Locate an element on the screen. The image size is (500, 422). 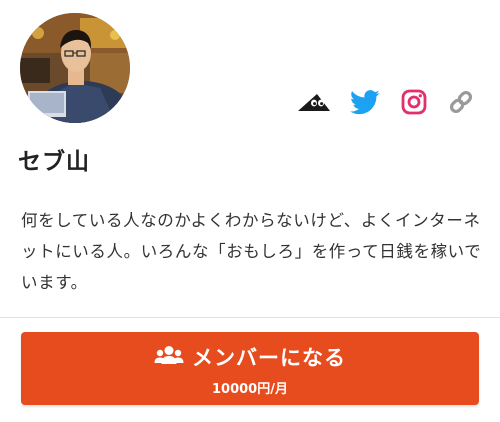
twitter-icon is located at coordinates (365, 104).